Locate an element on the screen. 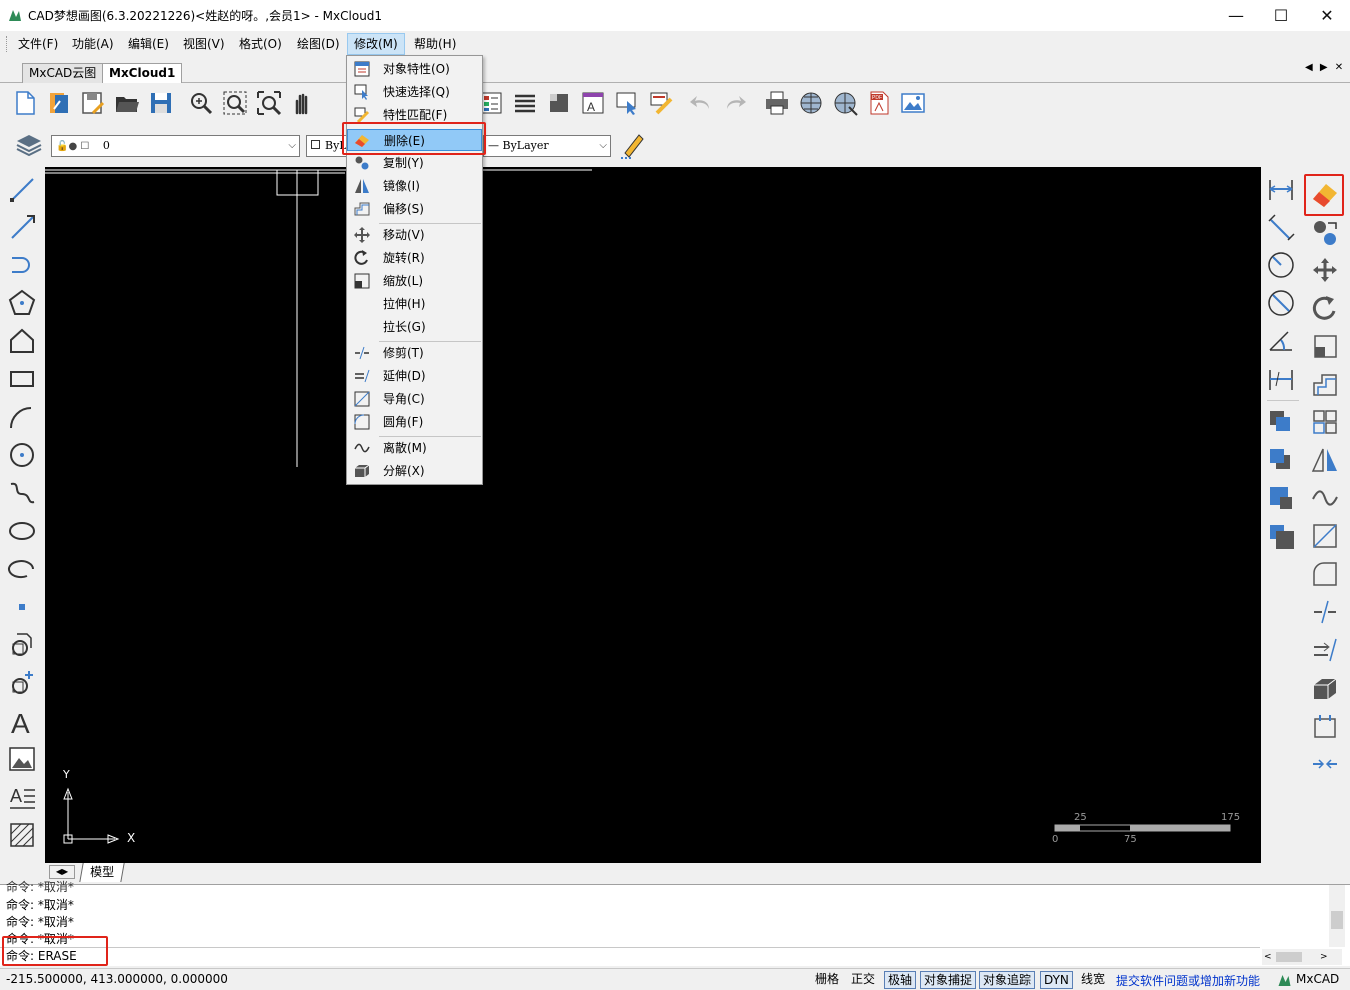  angular-dimension-tool is located at coordinates (1281, 341).